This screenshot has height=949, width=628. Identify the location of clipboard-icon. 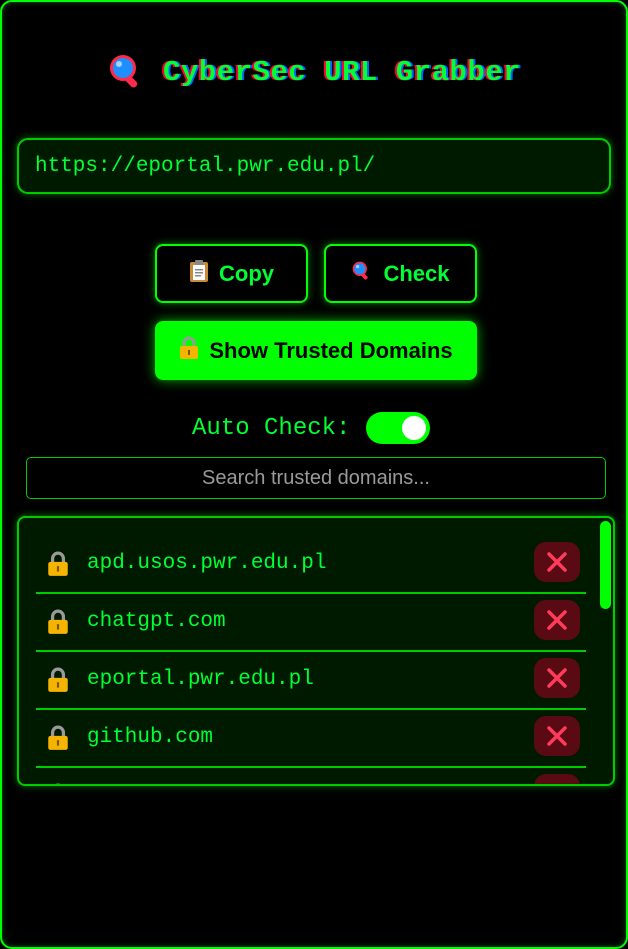
(199, 274).